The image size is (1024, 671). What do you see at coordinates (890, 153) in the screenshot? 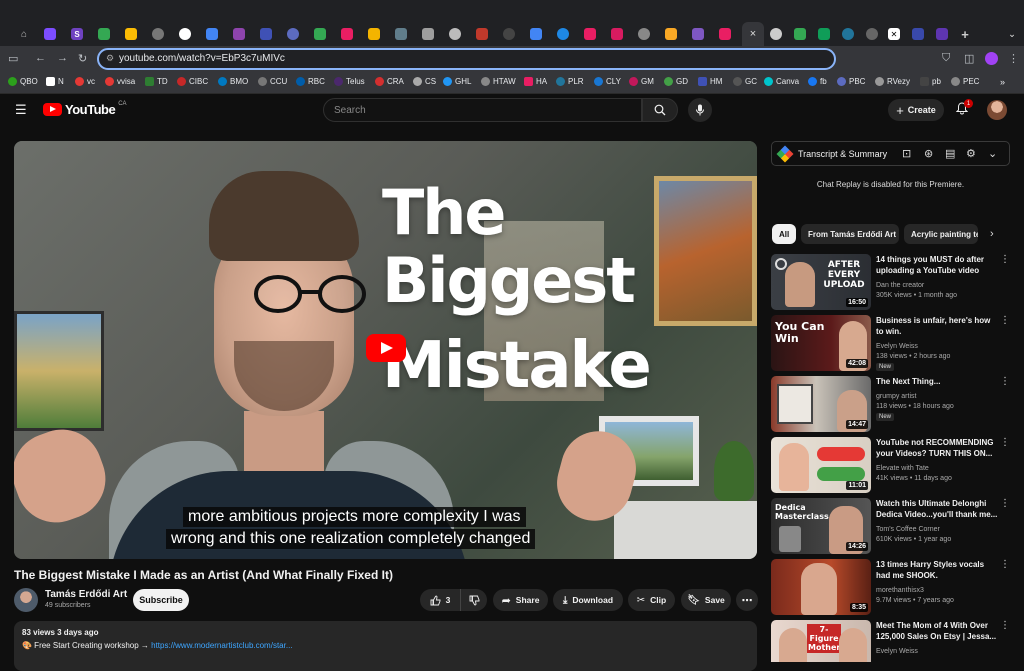
I see `transcript-summary-panel: Transcript & Summary ⊡ ⊛ ▤ ⚙ ⌄` at bounding box center [890, 153].